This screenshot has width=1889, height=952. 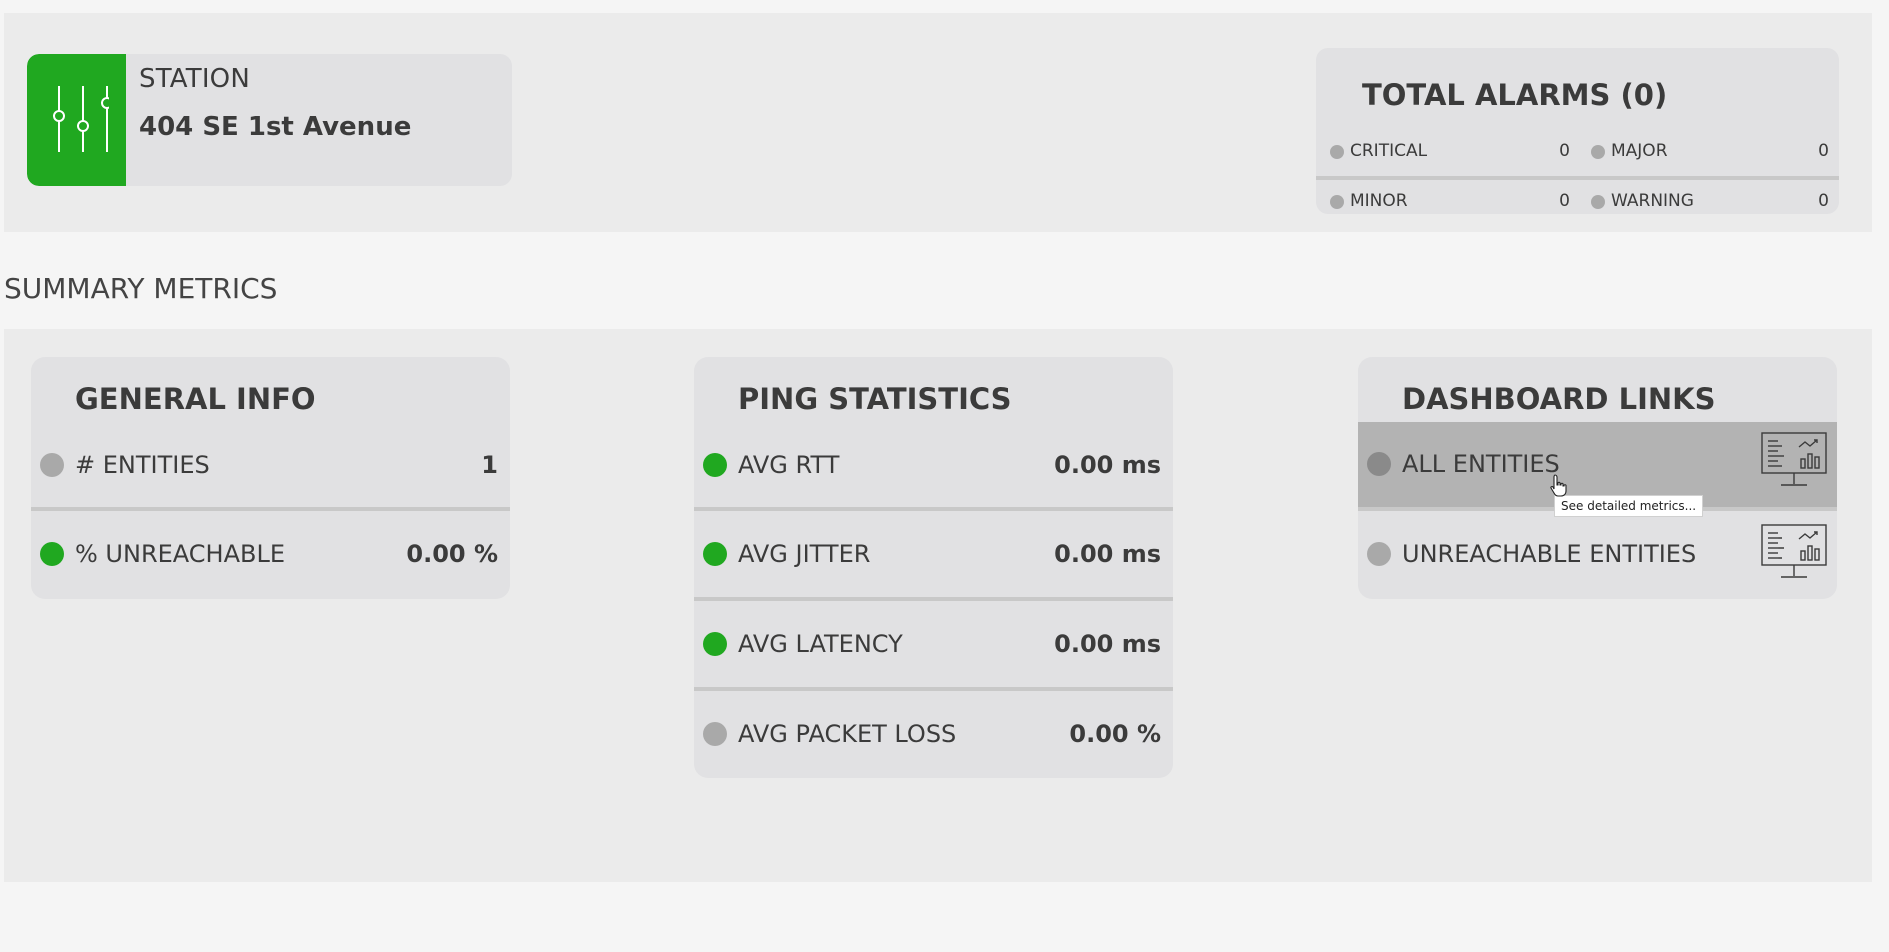 What do you see at coordinates (847, 734) in the screenshot?
I see `metric-label: AVG PACKET LOSS` at bounding box center [847, 734].